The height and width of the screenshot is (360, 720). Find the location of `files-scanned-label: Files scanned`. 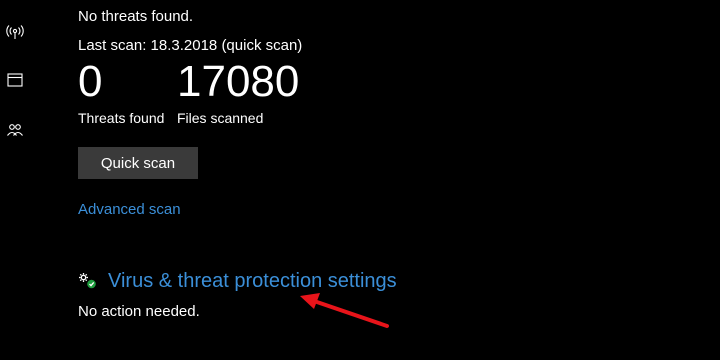

files-scanned-label: Files scanned is located at coordinates (220, 118).